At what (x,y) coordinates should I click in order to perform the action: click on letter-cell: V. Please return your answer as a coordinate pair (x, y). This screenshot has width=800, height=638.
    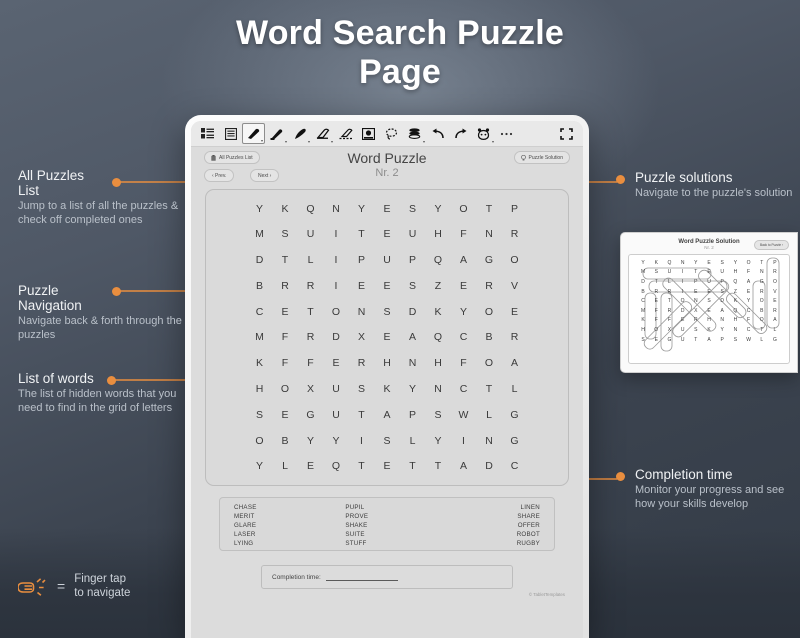
    Looking at the image, I should click on (515, 286).